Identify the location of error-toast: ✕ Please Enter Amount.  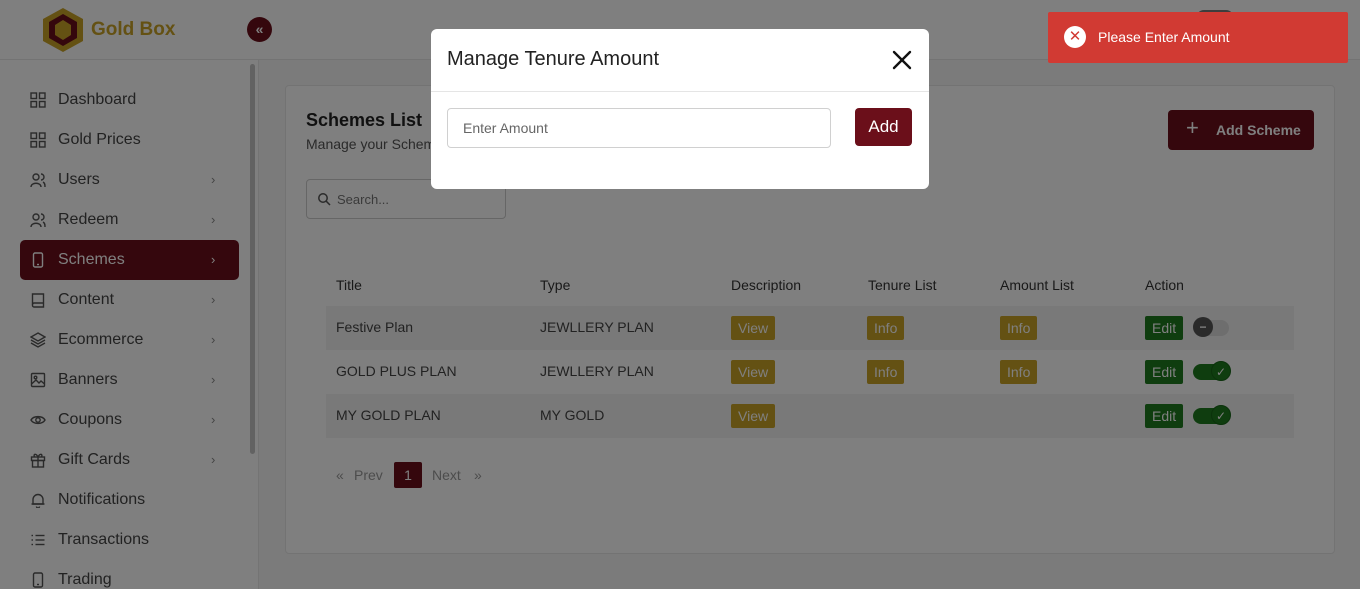
(1198, 37).